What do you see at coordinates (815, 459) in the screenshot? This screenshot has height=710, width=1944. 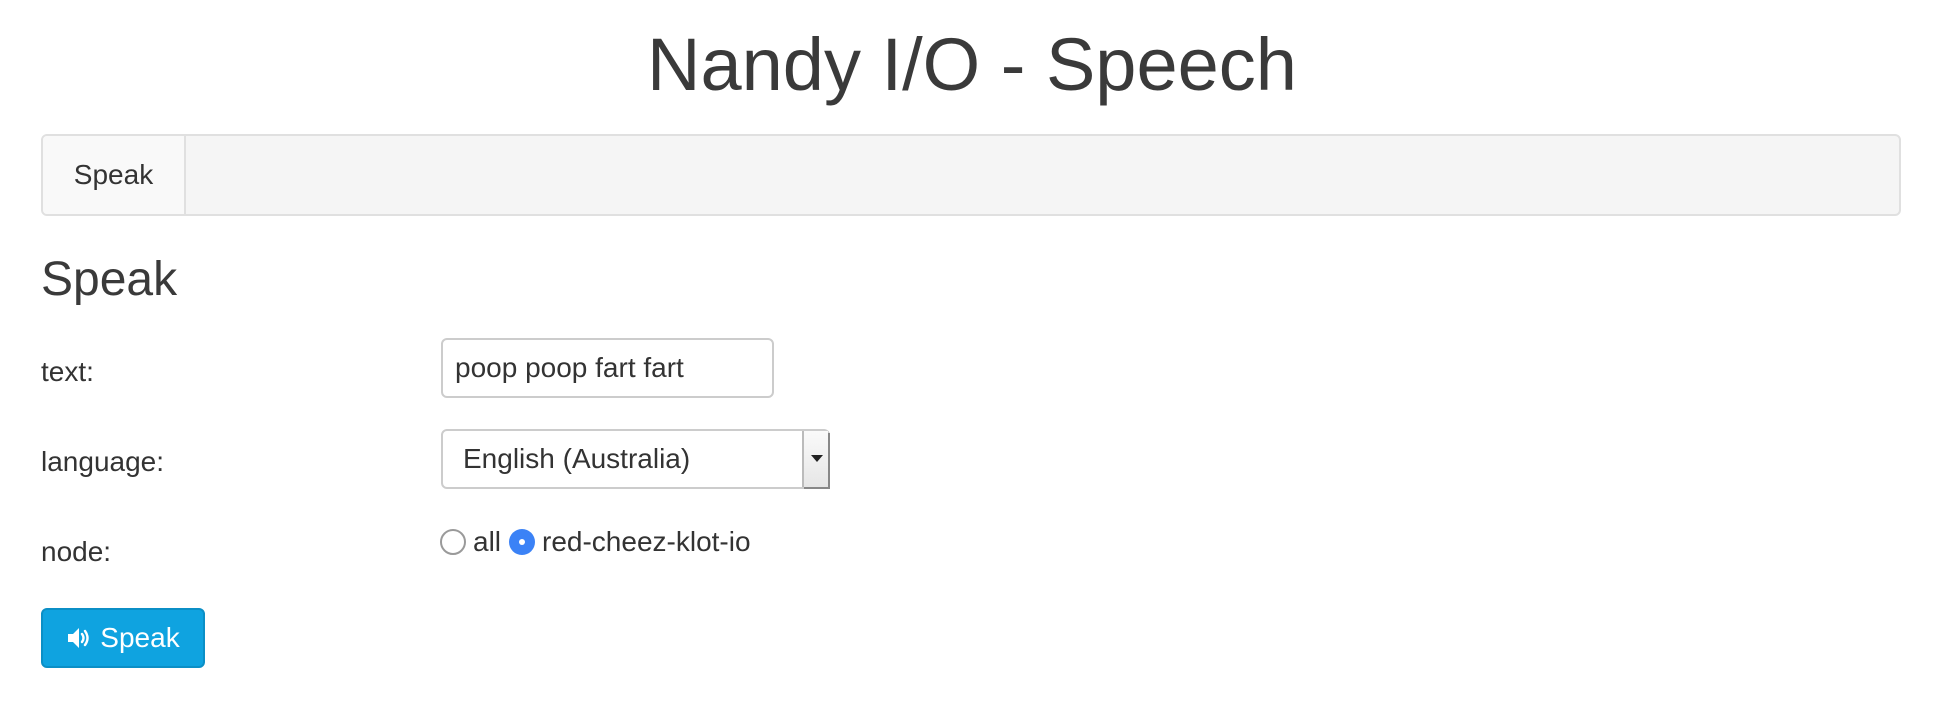 I see `chevron-down-icon` at bounding box center [815, 459].